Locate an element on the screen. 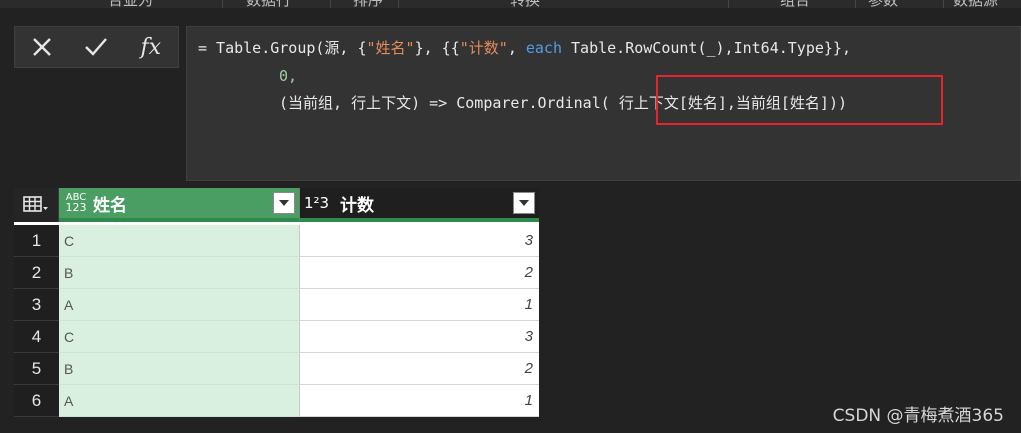 The width and height of the screenshot is (1021, 433). table-grid-icon is located at coordinates (35, 204).